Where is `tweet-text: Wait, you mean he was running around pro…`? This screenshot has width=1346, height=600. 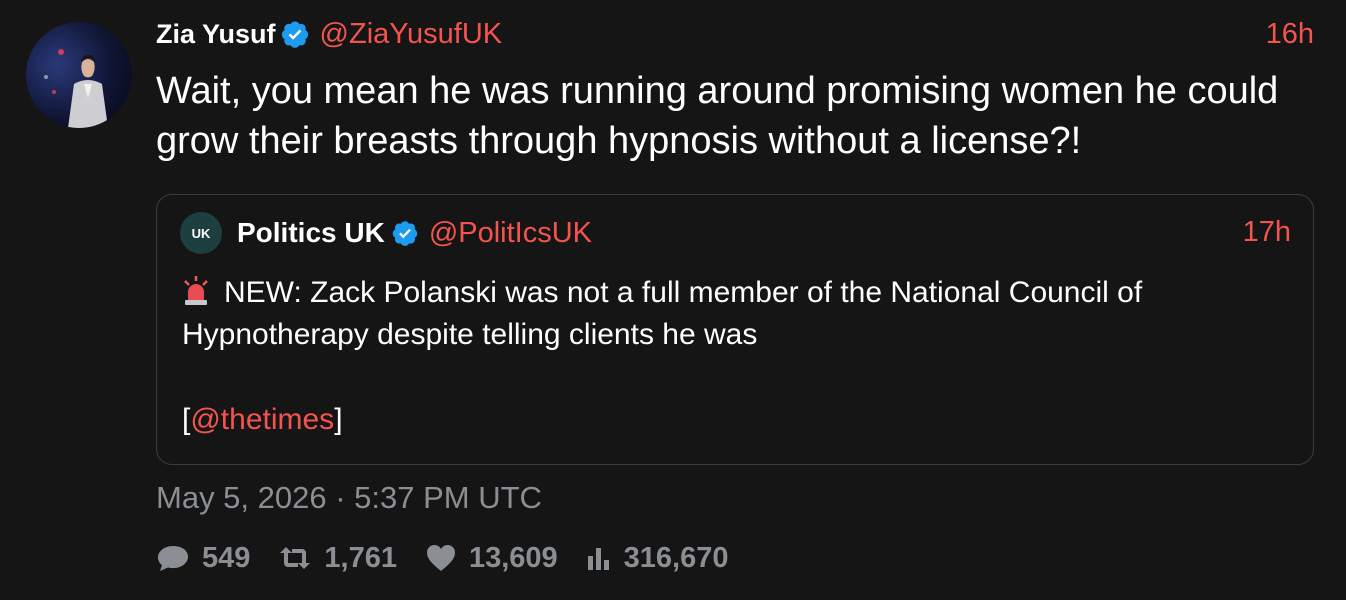 tweet-text: Wait, you mean he was running around pro… is located at coordinates (717, 116).